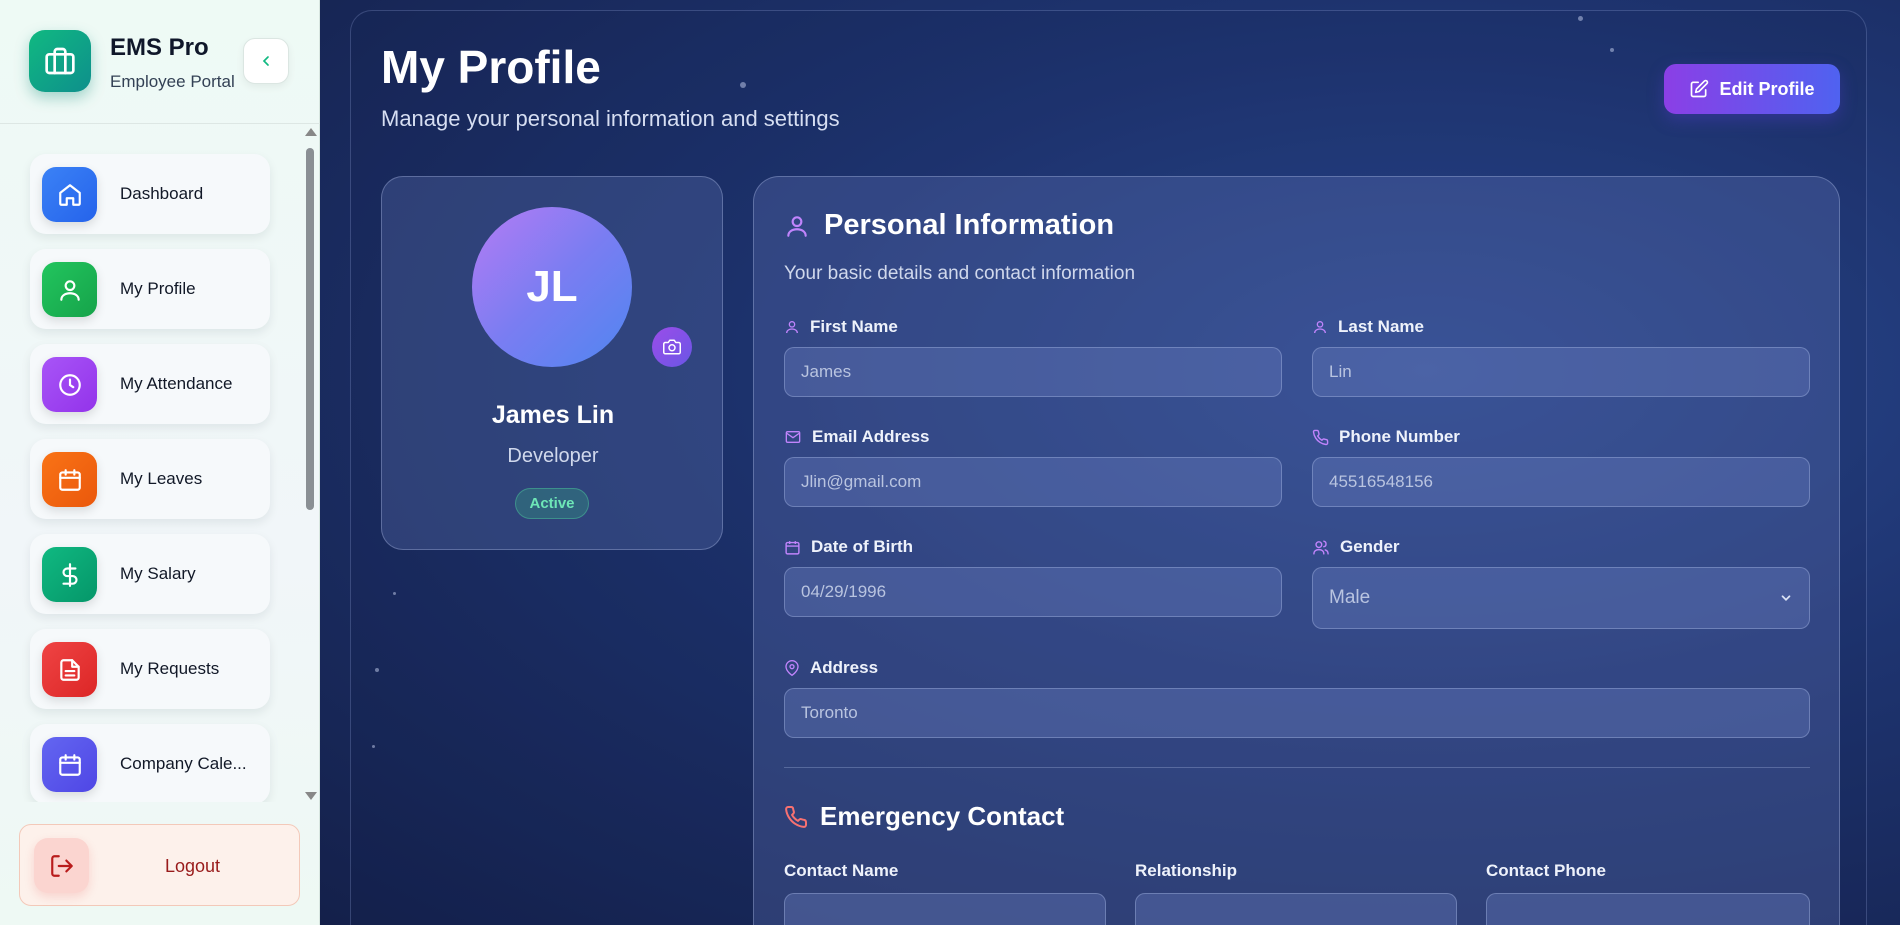  What do you see at coordinates (1350, 597) in the screenshot?
I see `gender-value: Male` at bounding box center [1350, 597].